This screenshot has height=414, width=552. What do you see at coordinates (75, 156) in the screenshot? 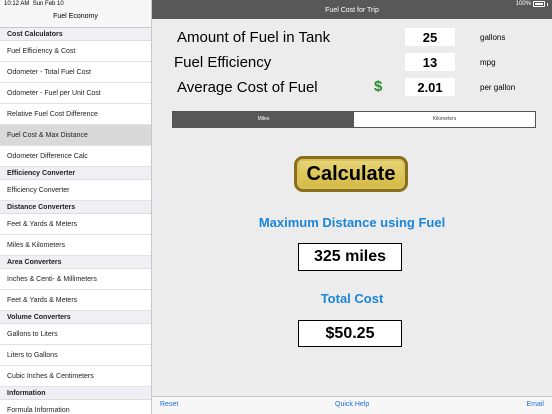
I see `sidebar-item: Odometer Difference Calc` at bounding box center [75, 156].